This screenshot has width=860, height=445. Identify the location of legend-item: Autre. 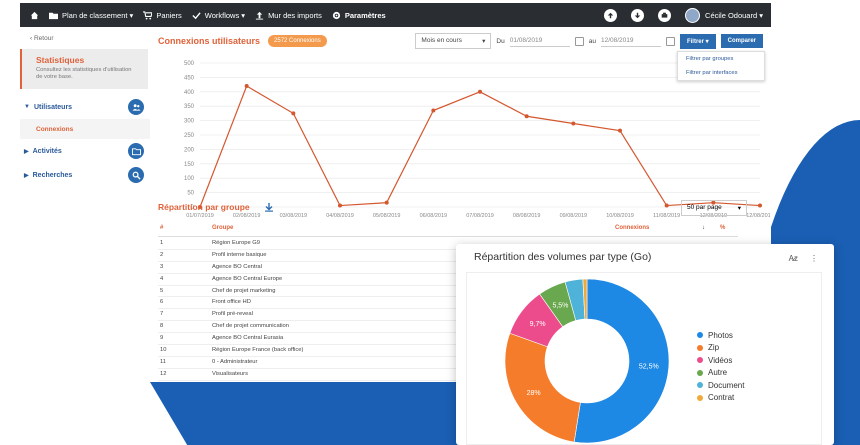
(720, 373).